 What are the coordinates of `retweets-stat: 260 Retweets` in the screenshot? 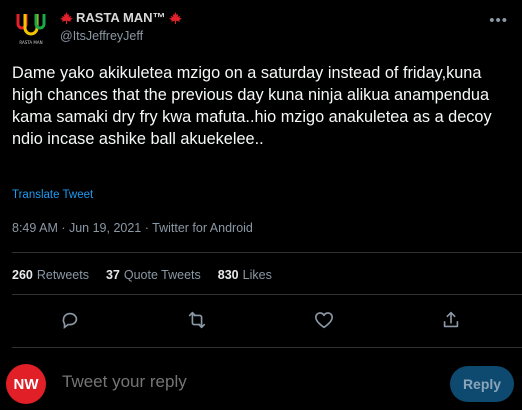 It's located at (50, 275).